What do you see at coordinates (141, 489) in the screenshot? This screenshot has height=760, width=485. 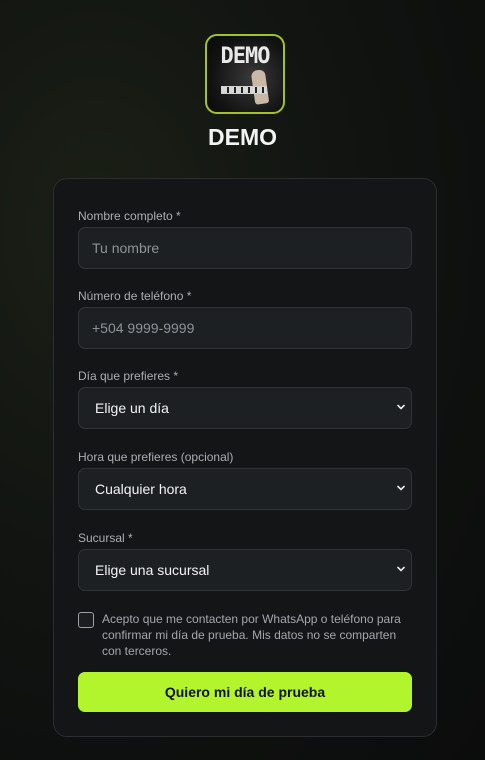 I see `time-selected-value: Cualquier hora` at bounding box center [141, 489].